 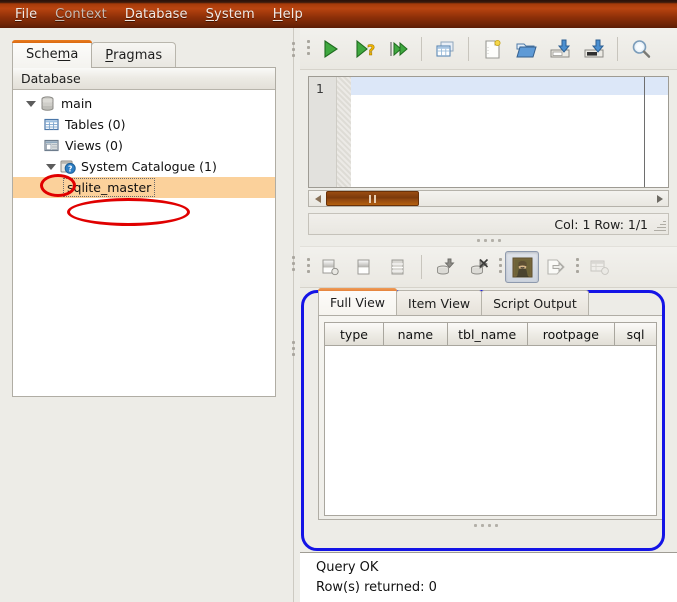 What do you see at coordinates (293, 265) in the screenshot?
I see `splitter-grip-middle` at bounding box center [293, 265].